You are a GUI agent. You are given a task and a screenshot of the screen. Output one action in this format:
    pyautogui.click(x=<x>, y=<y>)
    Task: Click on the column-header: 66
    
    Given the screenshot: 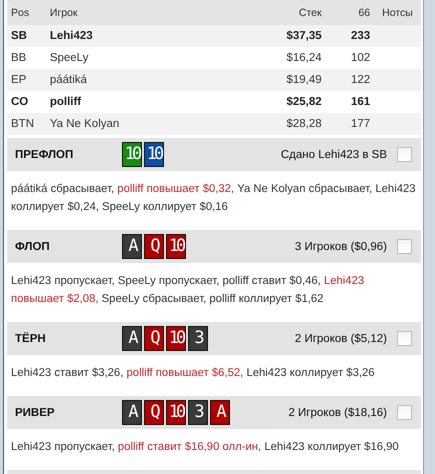 What is the action you would take?
    pyautogui.click(x=363, y=12)
    